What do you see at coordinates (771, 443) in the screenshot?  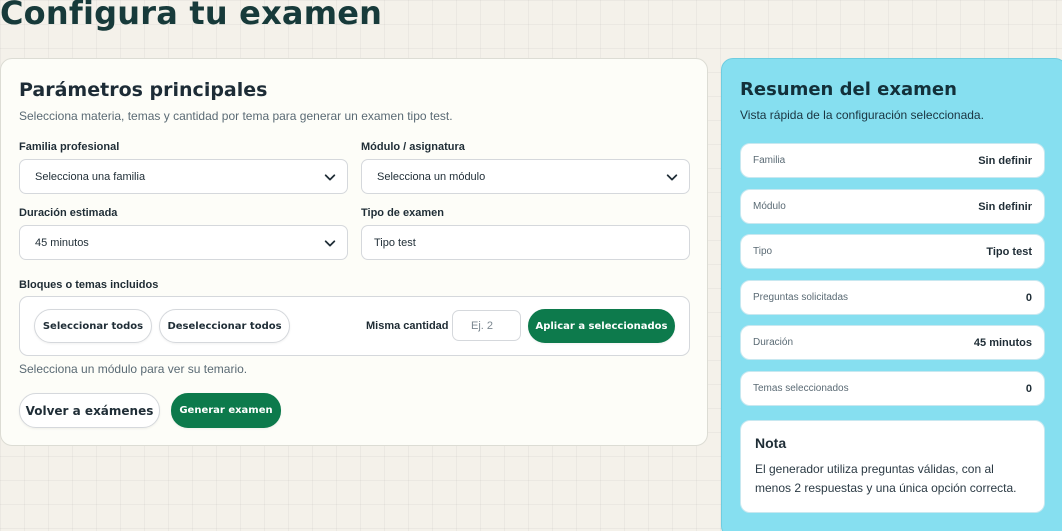 I see `note-title: Nota` at bounding box center [771, 443].